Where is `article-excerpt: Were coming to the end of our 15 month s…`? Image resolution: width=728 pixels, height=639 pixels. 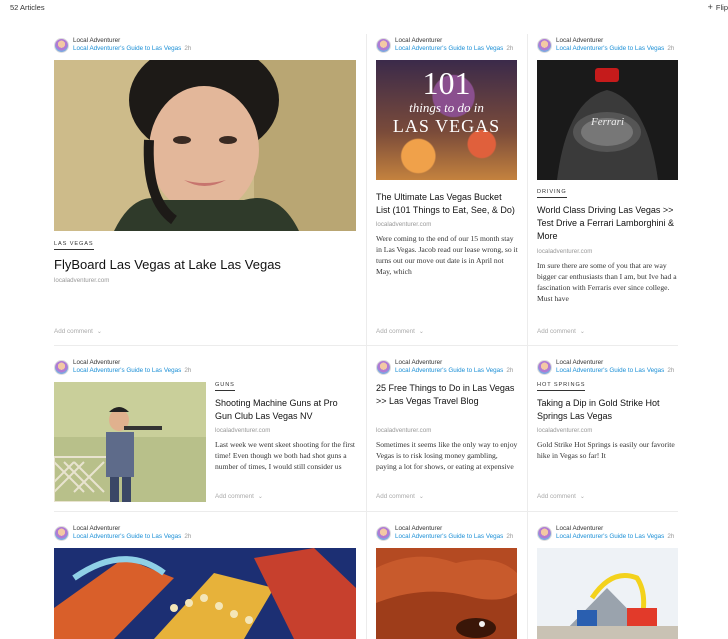
article-excerpt: Were coming to the end of our 15 month s… is located at coordinates (447, 255).